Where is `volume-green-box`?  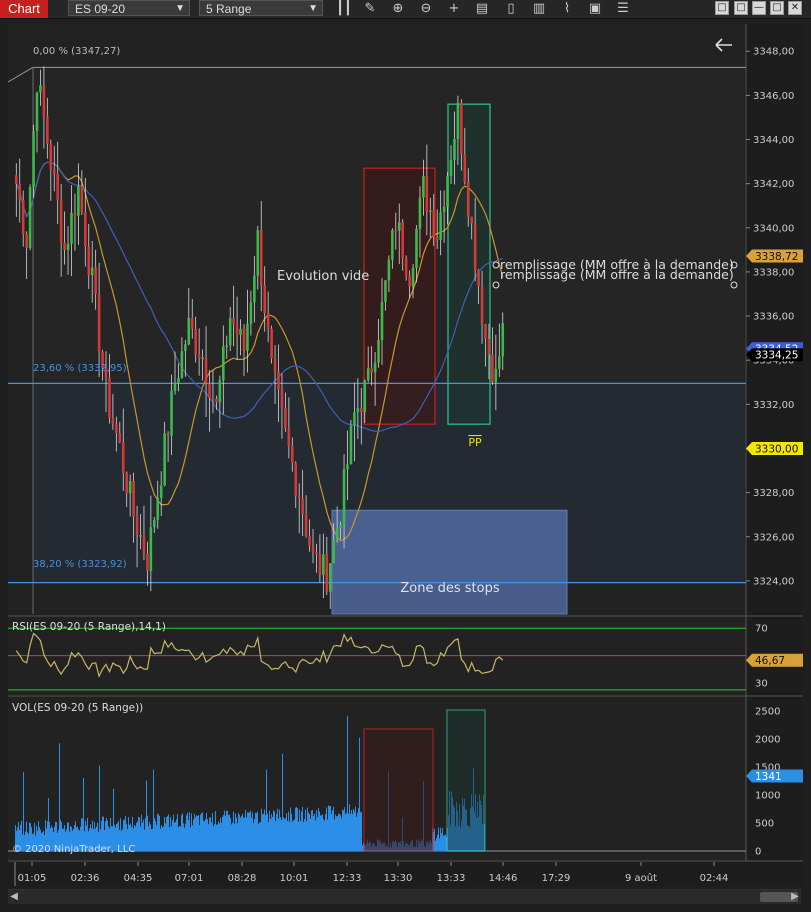
volume-green-box is located at coordinates (466, 780).